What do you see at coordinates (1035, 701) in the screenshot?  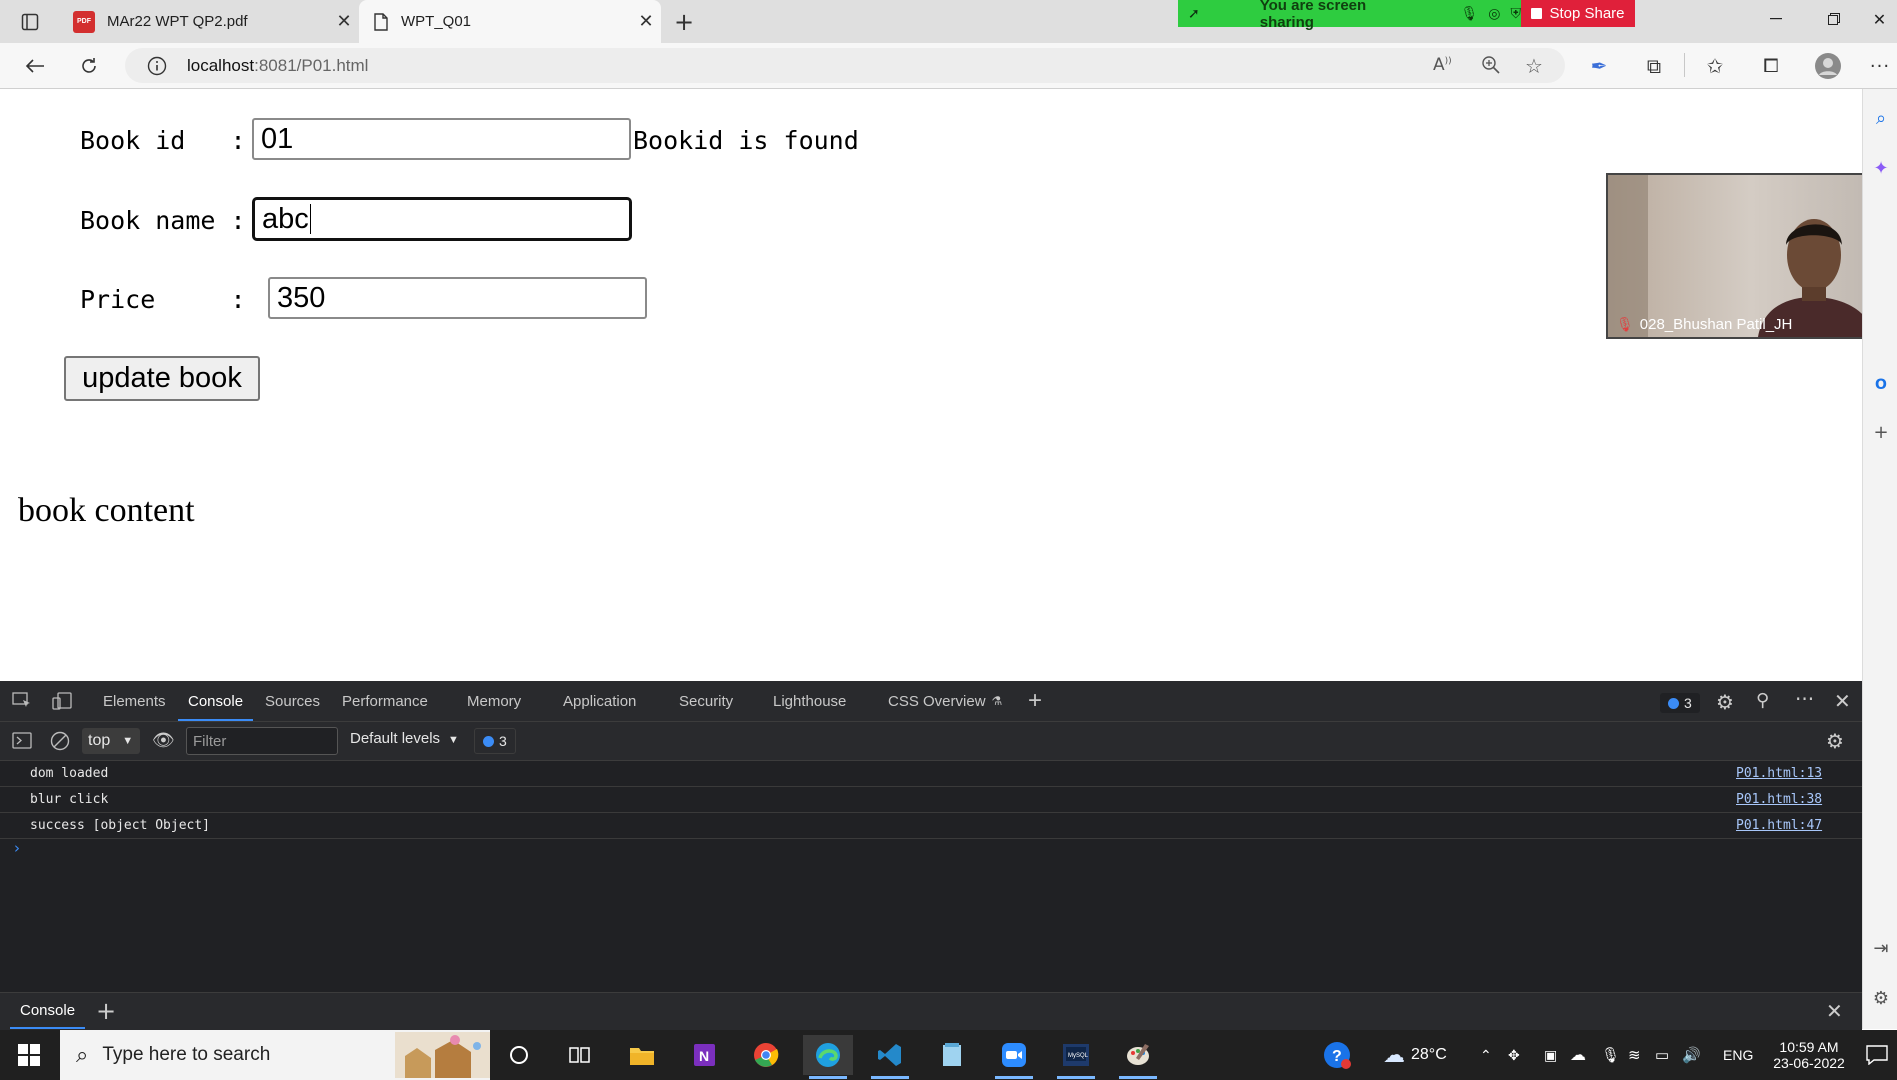 I see `more-tabs-plus-icon: +` at bounding box center [1035, 701].